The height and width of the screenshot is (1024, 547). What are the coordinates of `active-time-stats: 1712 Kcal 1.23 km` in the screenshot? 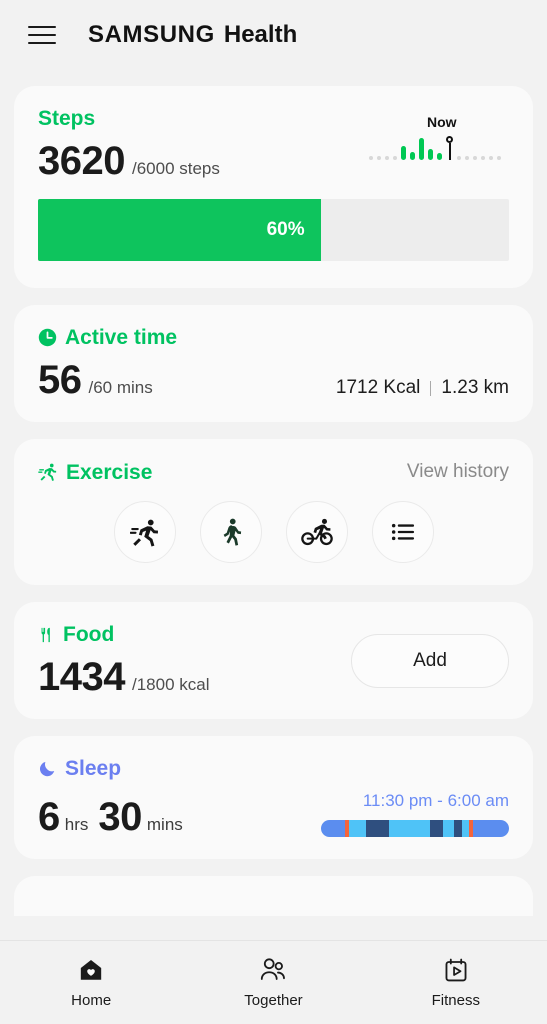 It's located at (422, 388).